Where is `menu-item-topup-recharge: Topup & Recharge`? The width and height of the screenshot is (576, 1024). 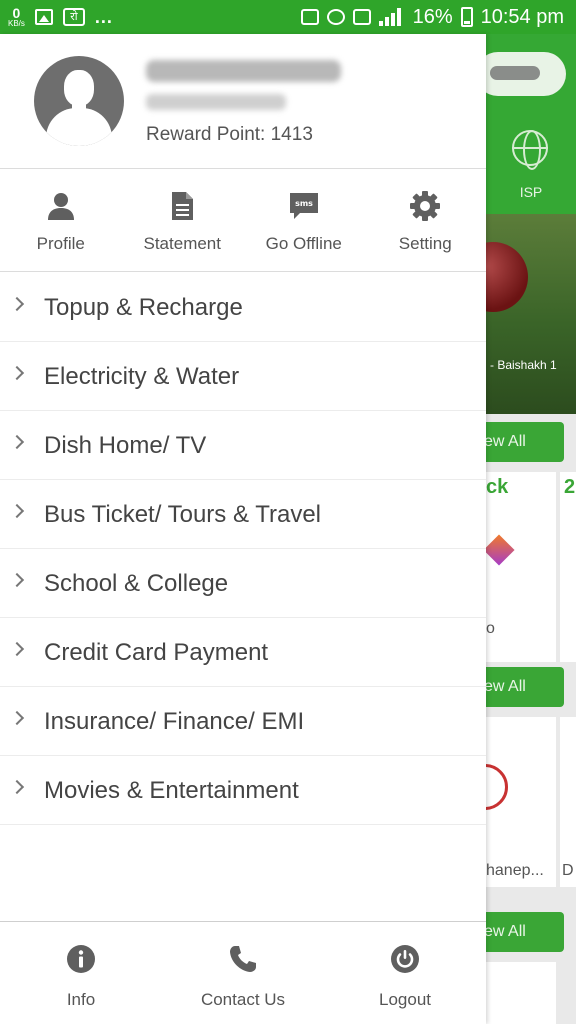 menu-item-topup-recharge: Topup & Recharge is located at coordinates (243, 307).